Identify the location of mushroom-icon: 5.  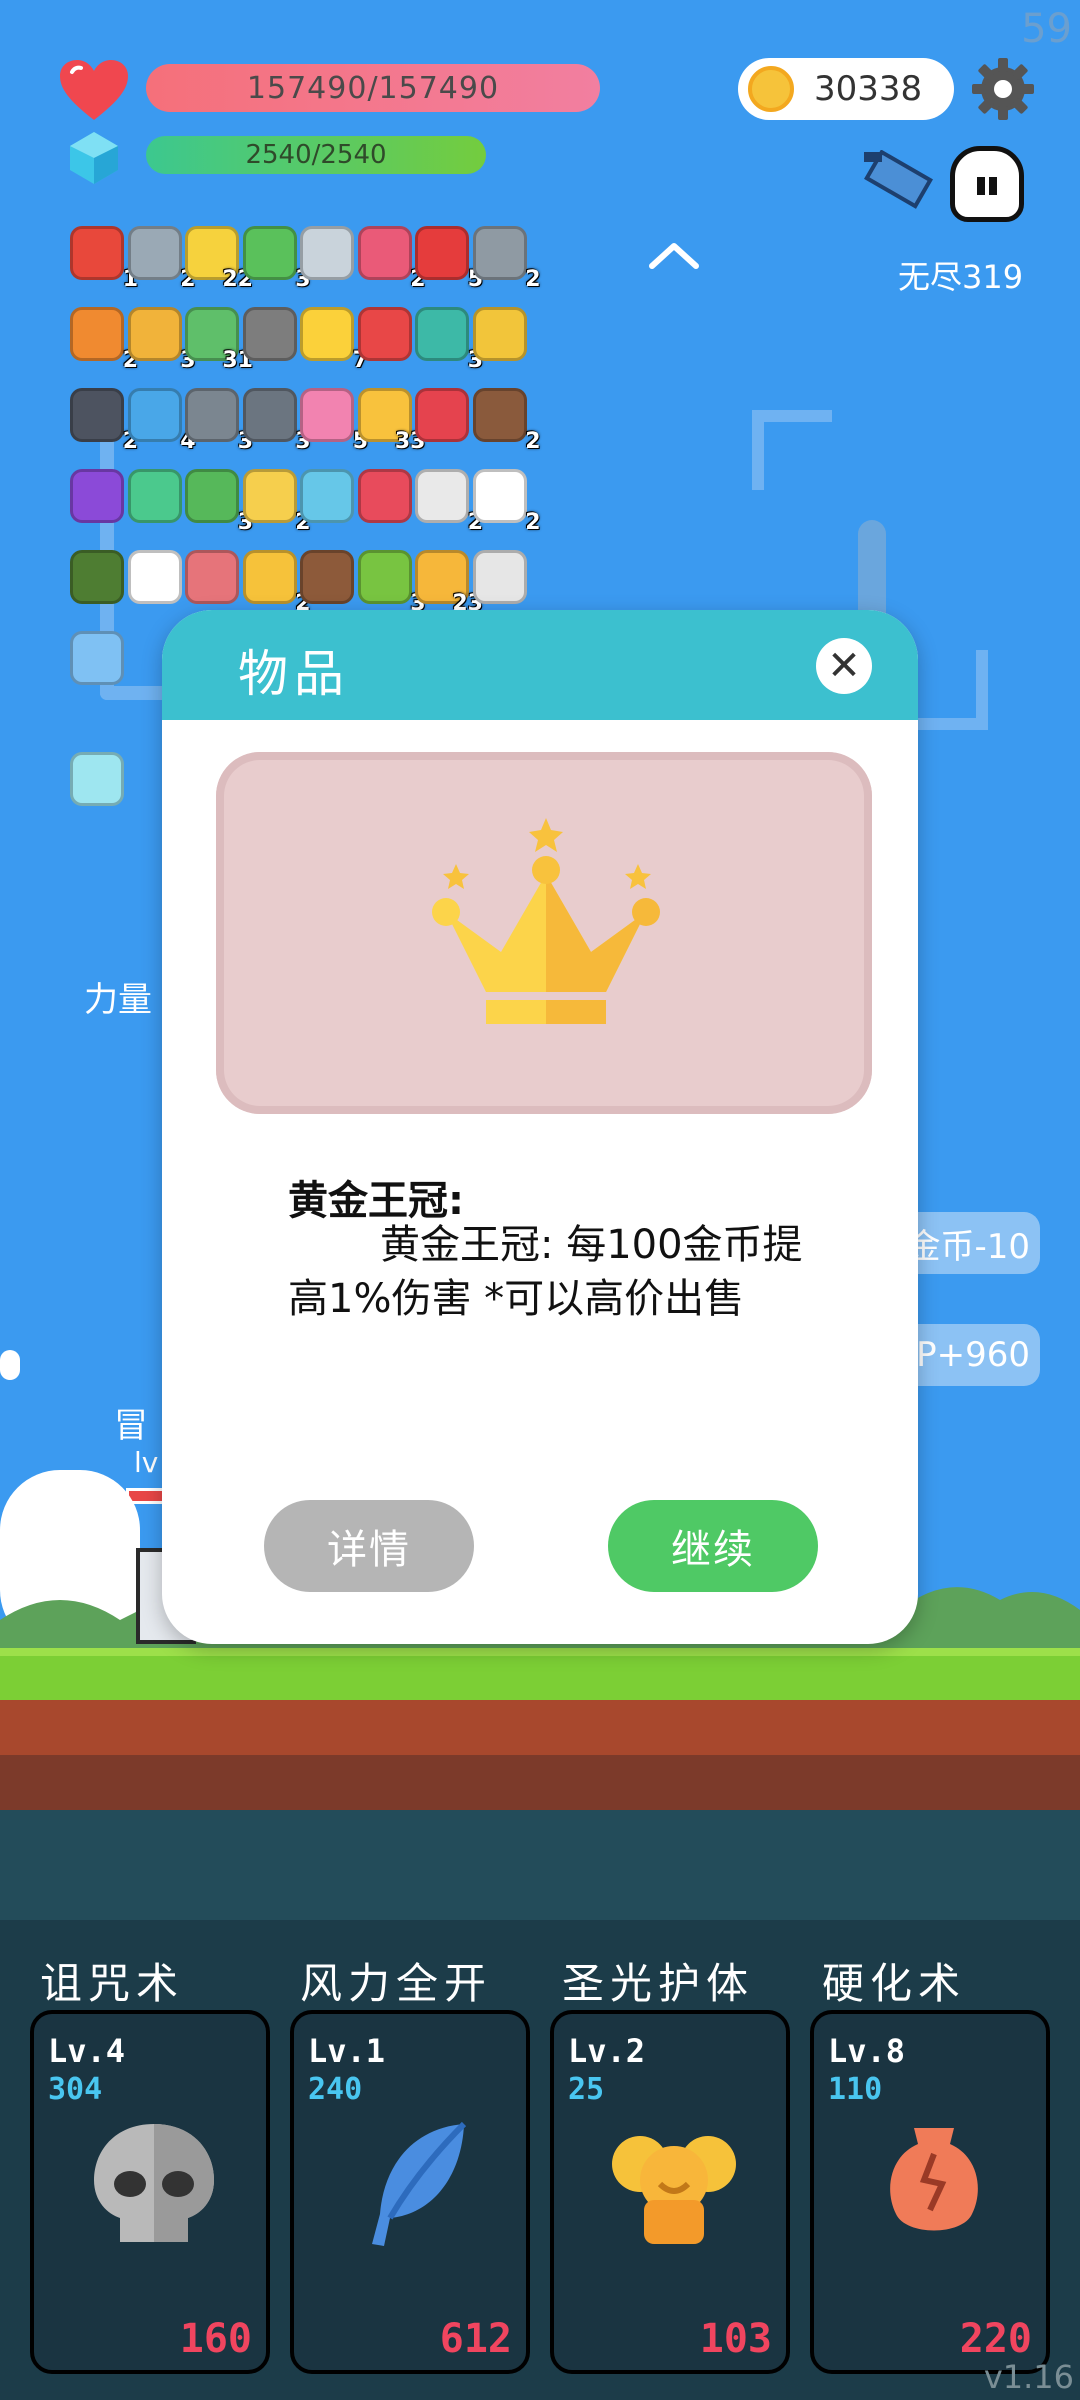
(447, 257).